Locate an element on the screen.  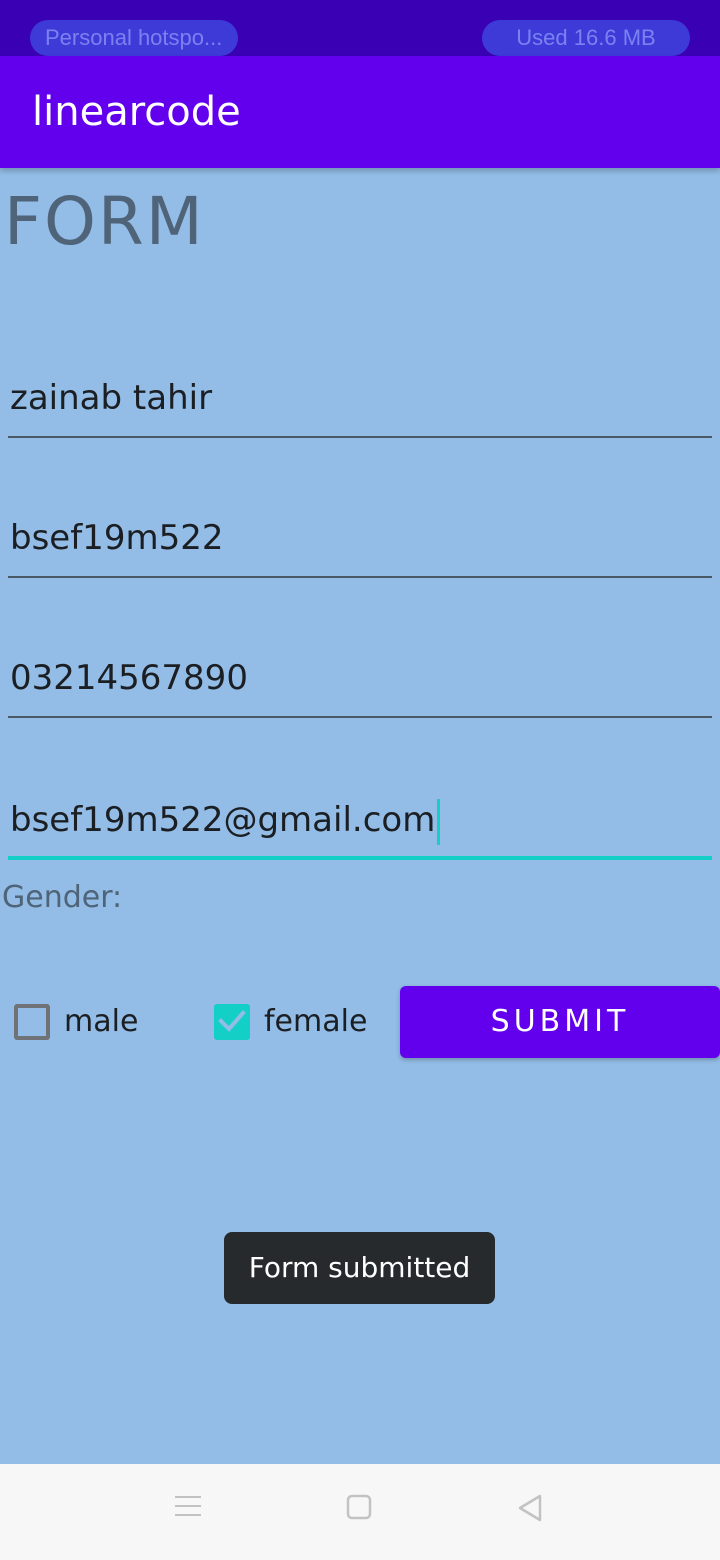
email-field-content: bsef19m522@gmail.com is located at coordinates (225, 821).